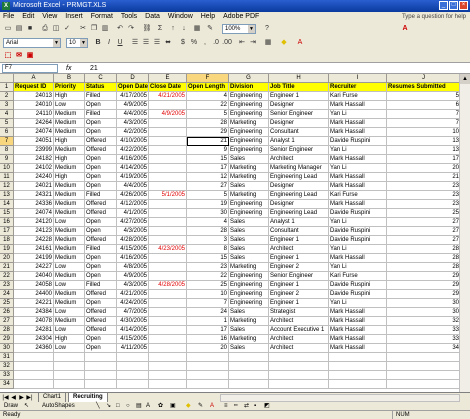 Image resolution: width=470 pixels, height=419 pixels. What do you see at coordinates (299, 177) in the screenshot?
I see `table-cell: Engineering Lead` at bounding box center [299, 177].